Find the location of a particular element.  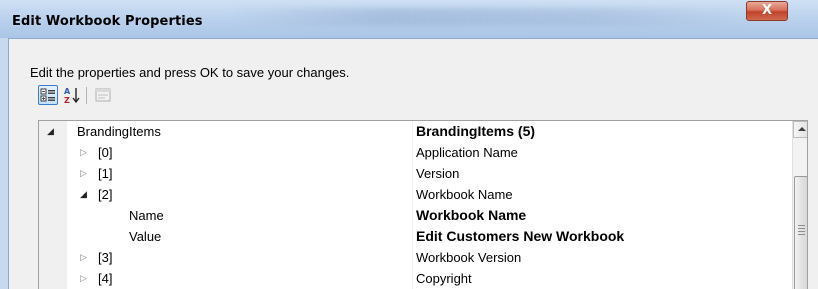

property-name: [4] is located at coordinates (105, 278).